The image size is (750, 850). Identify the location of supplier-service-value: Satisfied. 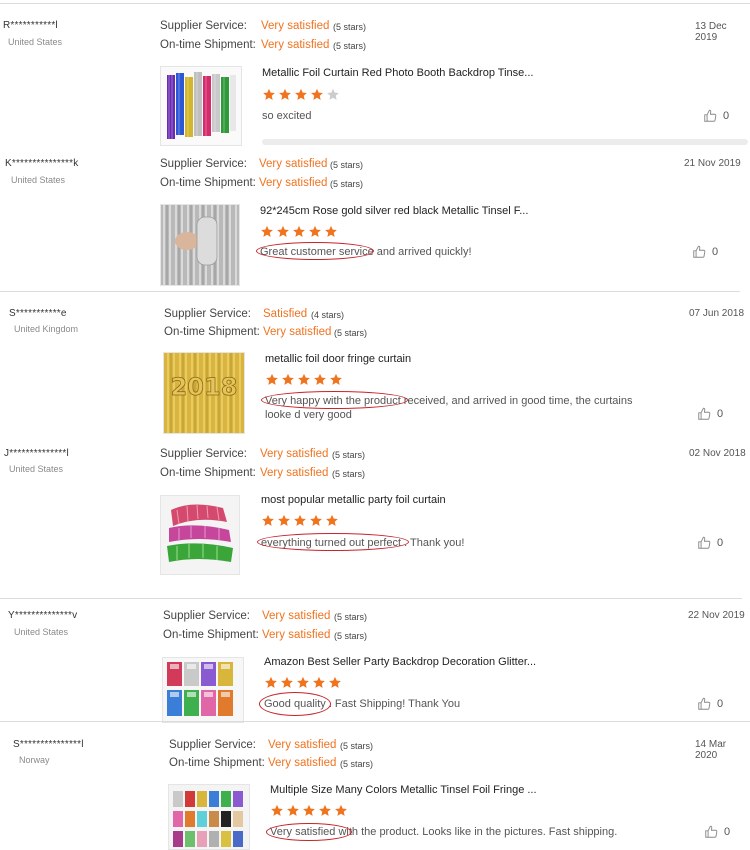
(285, 314).